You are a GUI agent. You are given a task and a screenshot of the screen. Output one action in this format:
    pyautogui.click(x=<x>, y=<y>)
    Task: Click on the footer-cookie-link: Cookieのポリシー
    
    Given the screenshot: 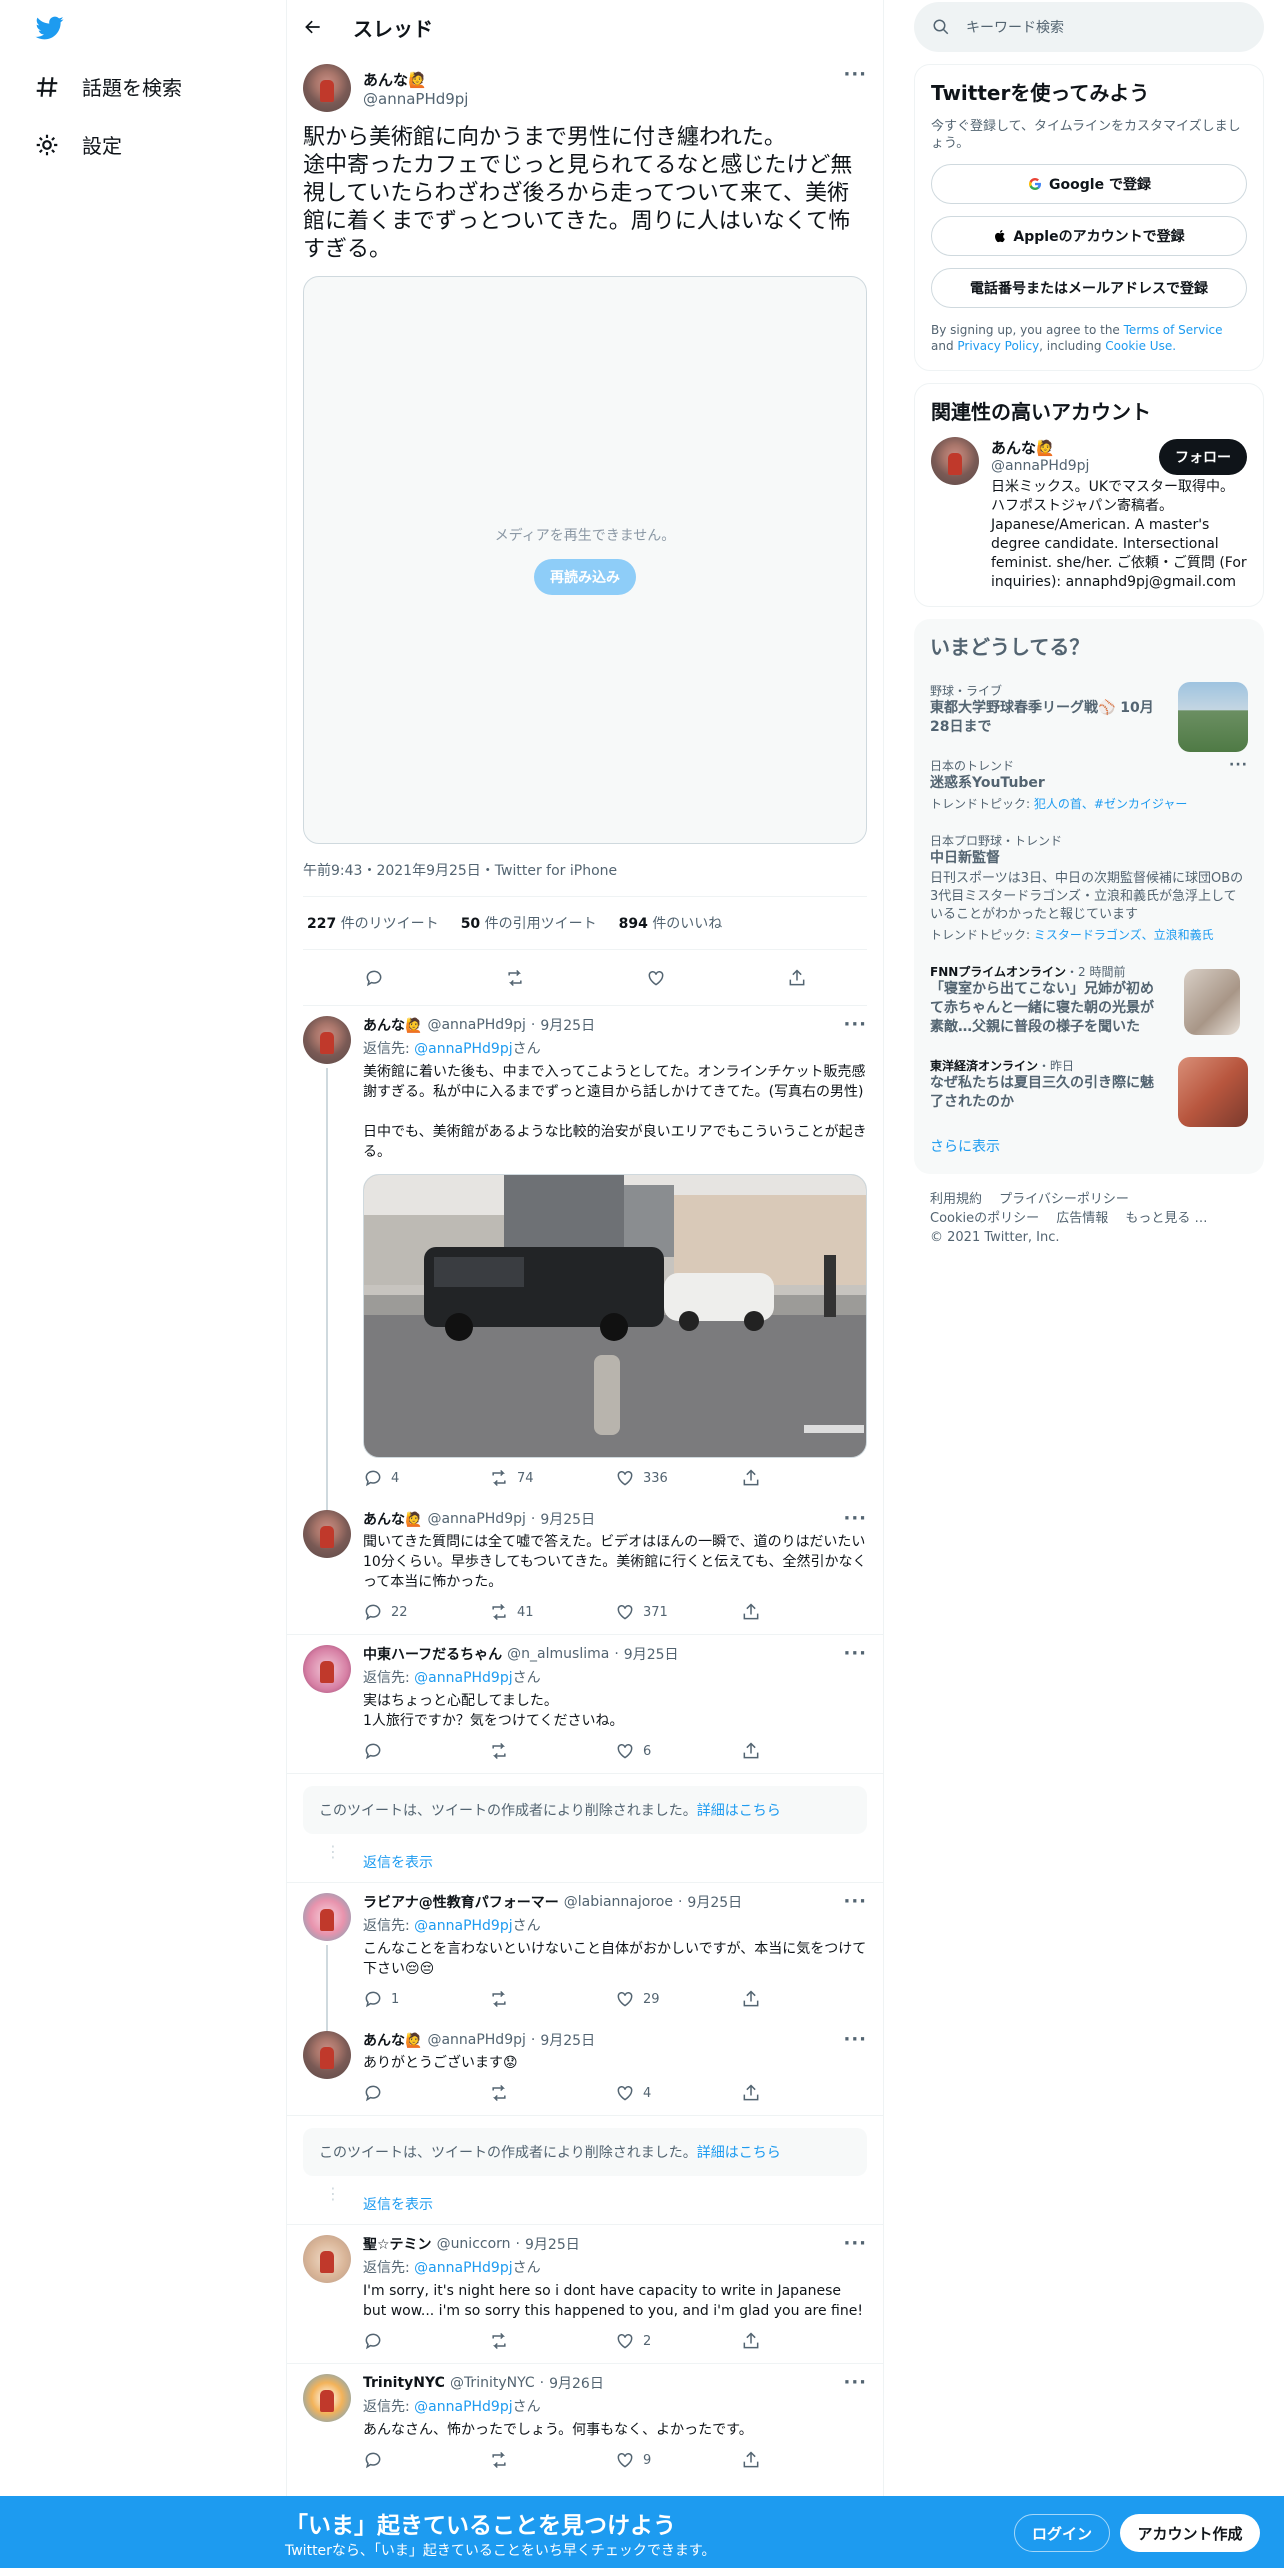 What is the action you would take?
    pyautogui.click(x=984, y=1218)
    